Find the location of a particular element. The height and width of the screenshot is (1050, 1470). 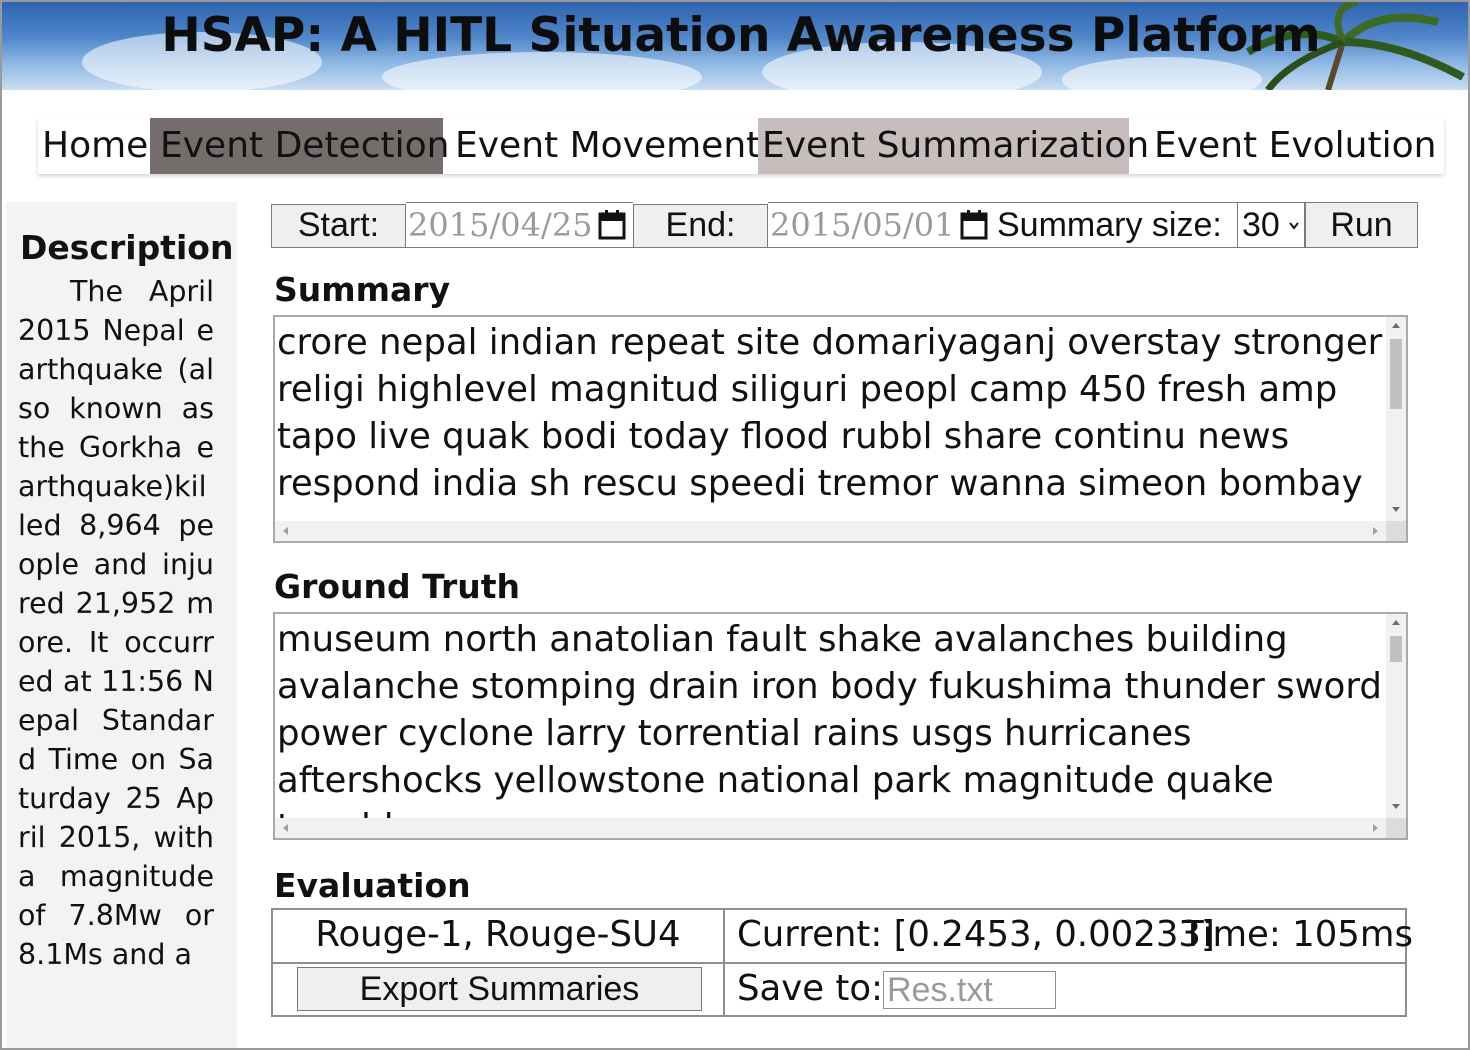

metric-label: Rouge-1, Rouge-SU4 is located at coordinates (498, 934).